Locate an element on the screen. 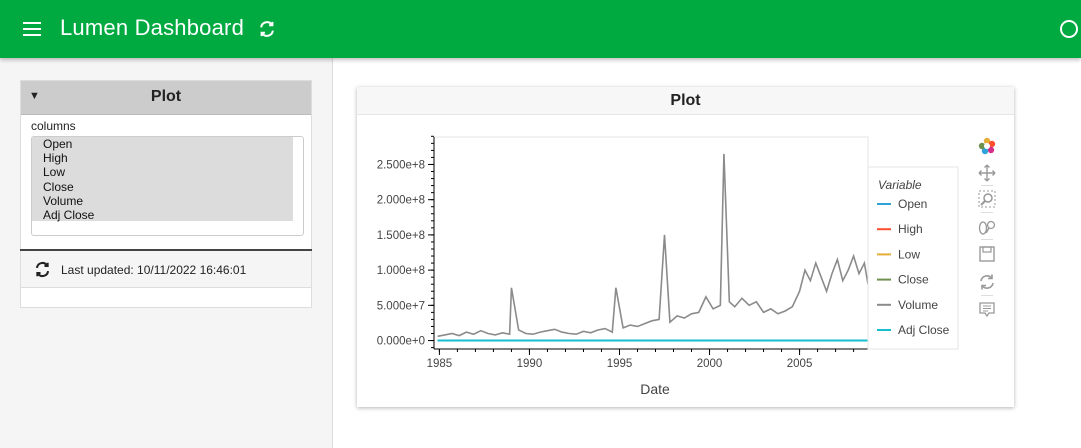 The width and height of the screenshot is (1081, 448). save-icon is located at coordinates (987, 254).